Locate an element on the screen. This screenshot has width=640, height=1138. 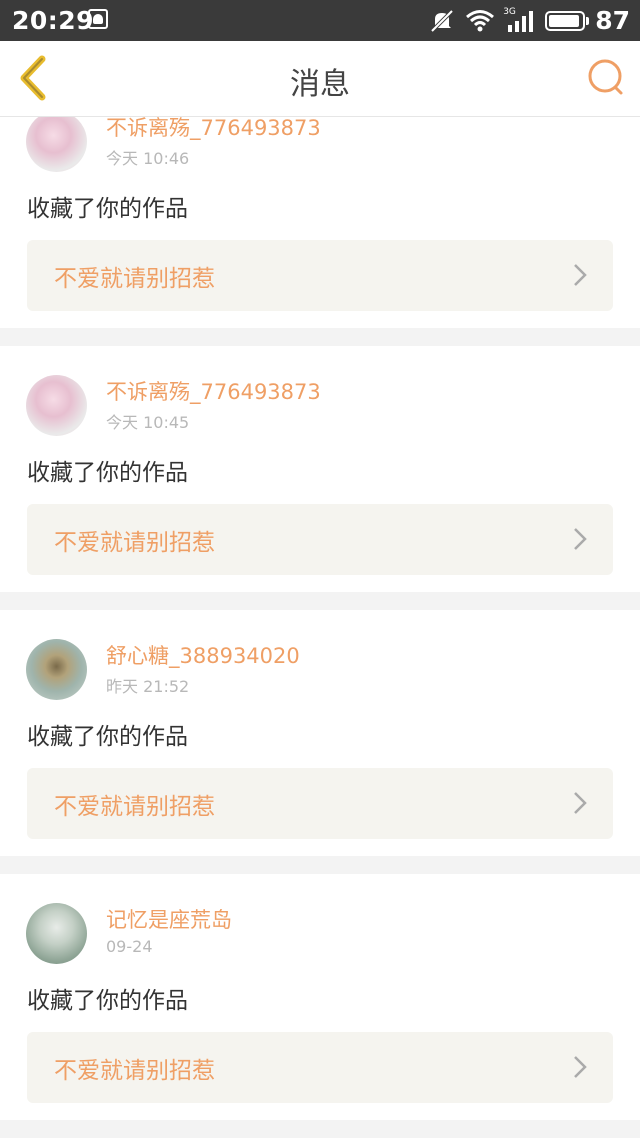
mute-icon is located at coordinates (442, 20).